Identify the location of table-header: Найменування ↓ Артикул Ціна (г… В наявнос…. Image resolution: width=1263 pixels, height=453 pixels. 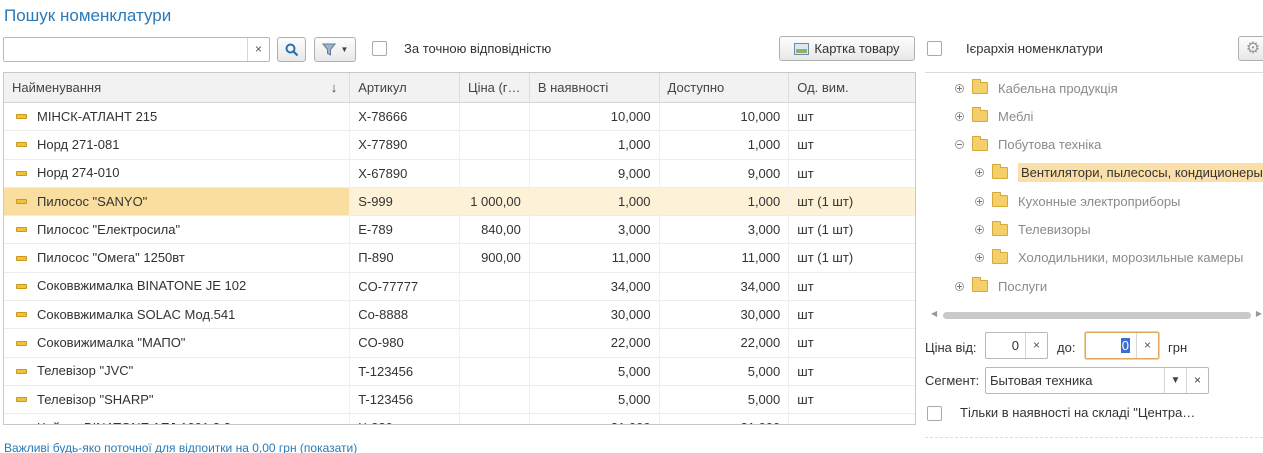
(459, 88).